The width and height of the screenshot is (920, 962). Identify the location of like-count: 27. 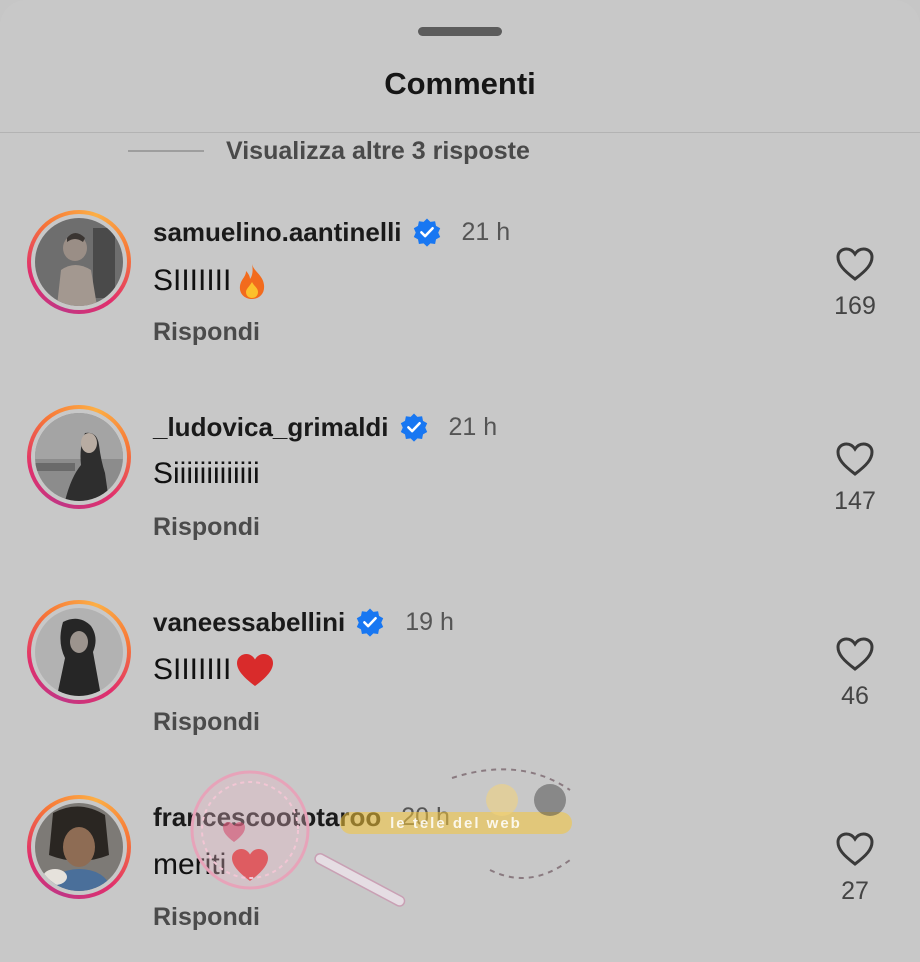
(855, 891).